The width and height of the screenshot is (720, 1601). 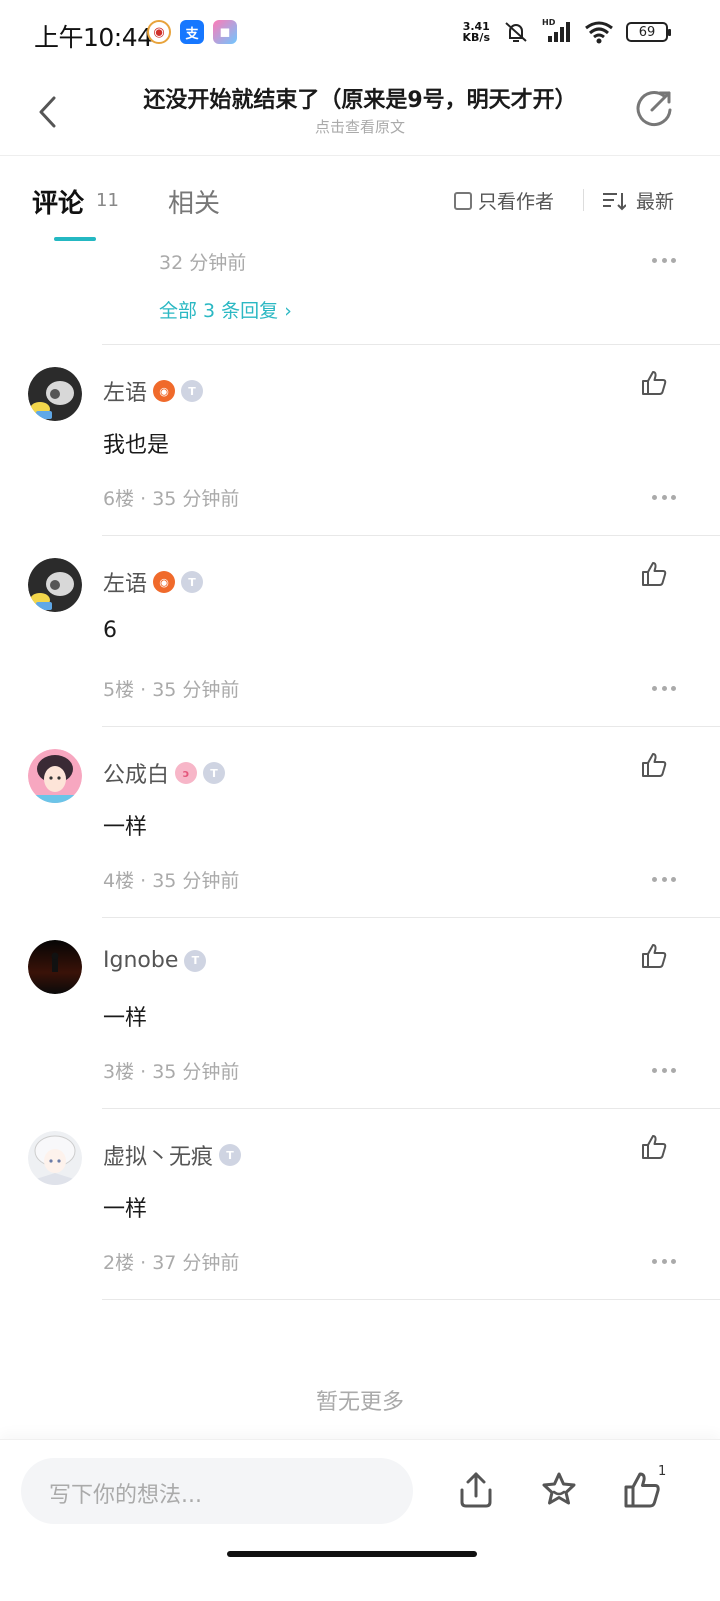 I want to click on signal-label: HD, so click(x=549, y=22).